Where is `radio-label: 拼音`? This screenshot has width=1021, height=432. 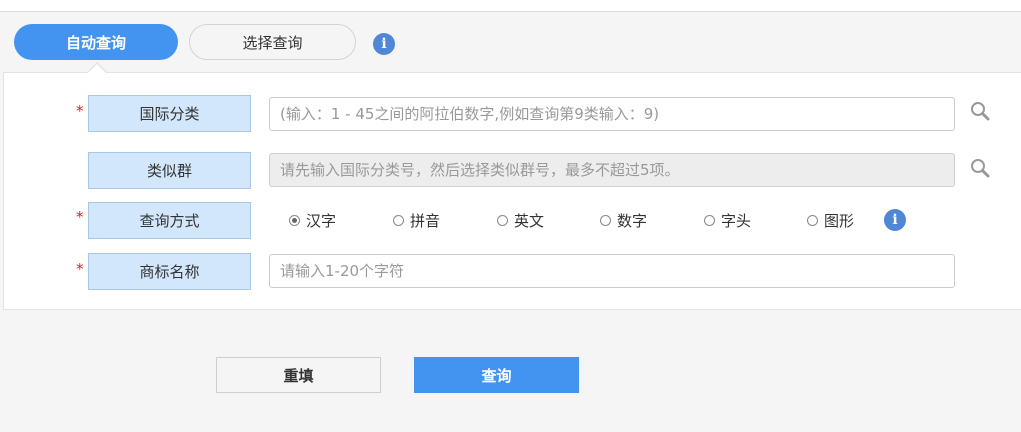
radio-label: 拼音 is located at coordinates (425, 220).